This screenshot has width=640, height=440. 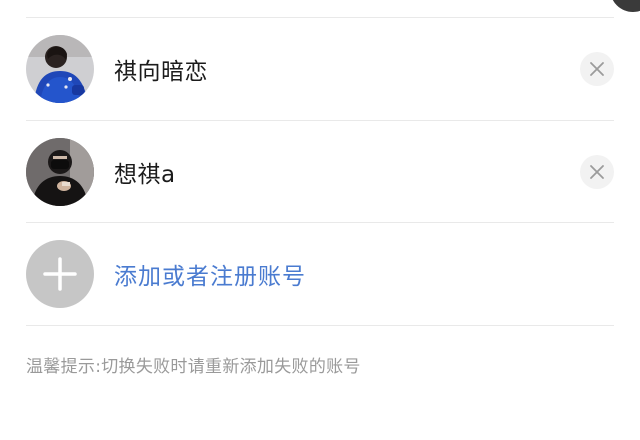 What do you see at coordinates (320, 325) in the screenshot?
I see `divider` at bounding box center [320, 325].